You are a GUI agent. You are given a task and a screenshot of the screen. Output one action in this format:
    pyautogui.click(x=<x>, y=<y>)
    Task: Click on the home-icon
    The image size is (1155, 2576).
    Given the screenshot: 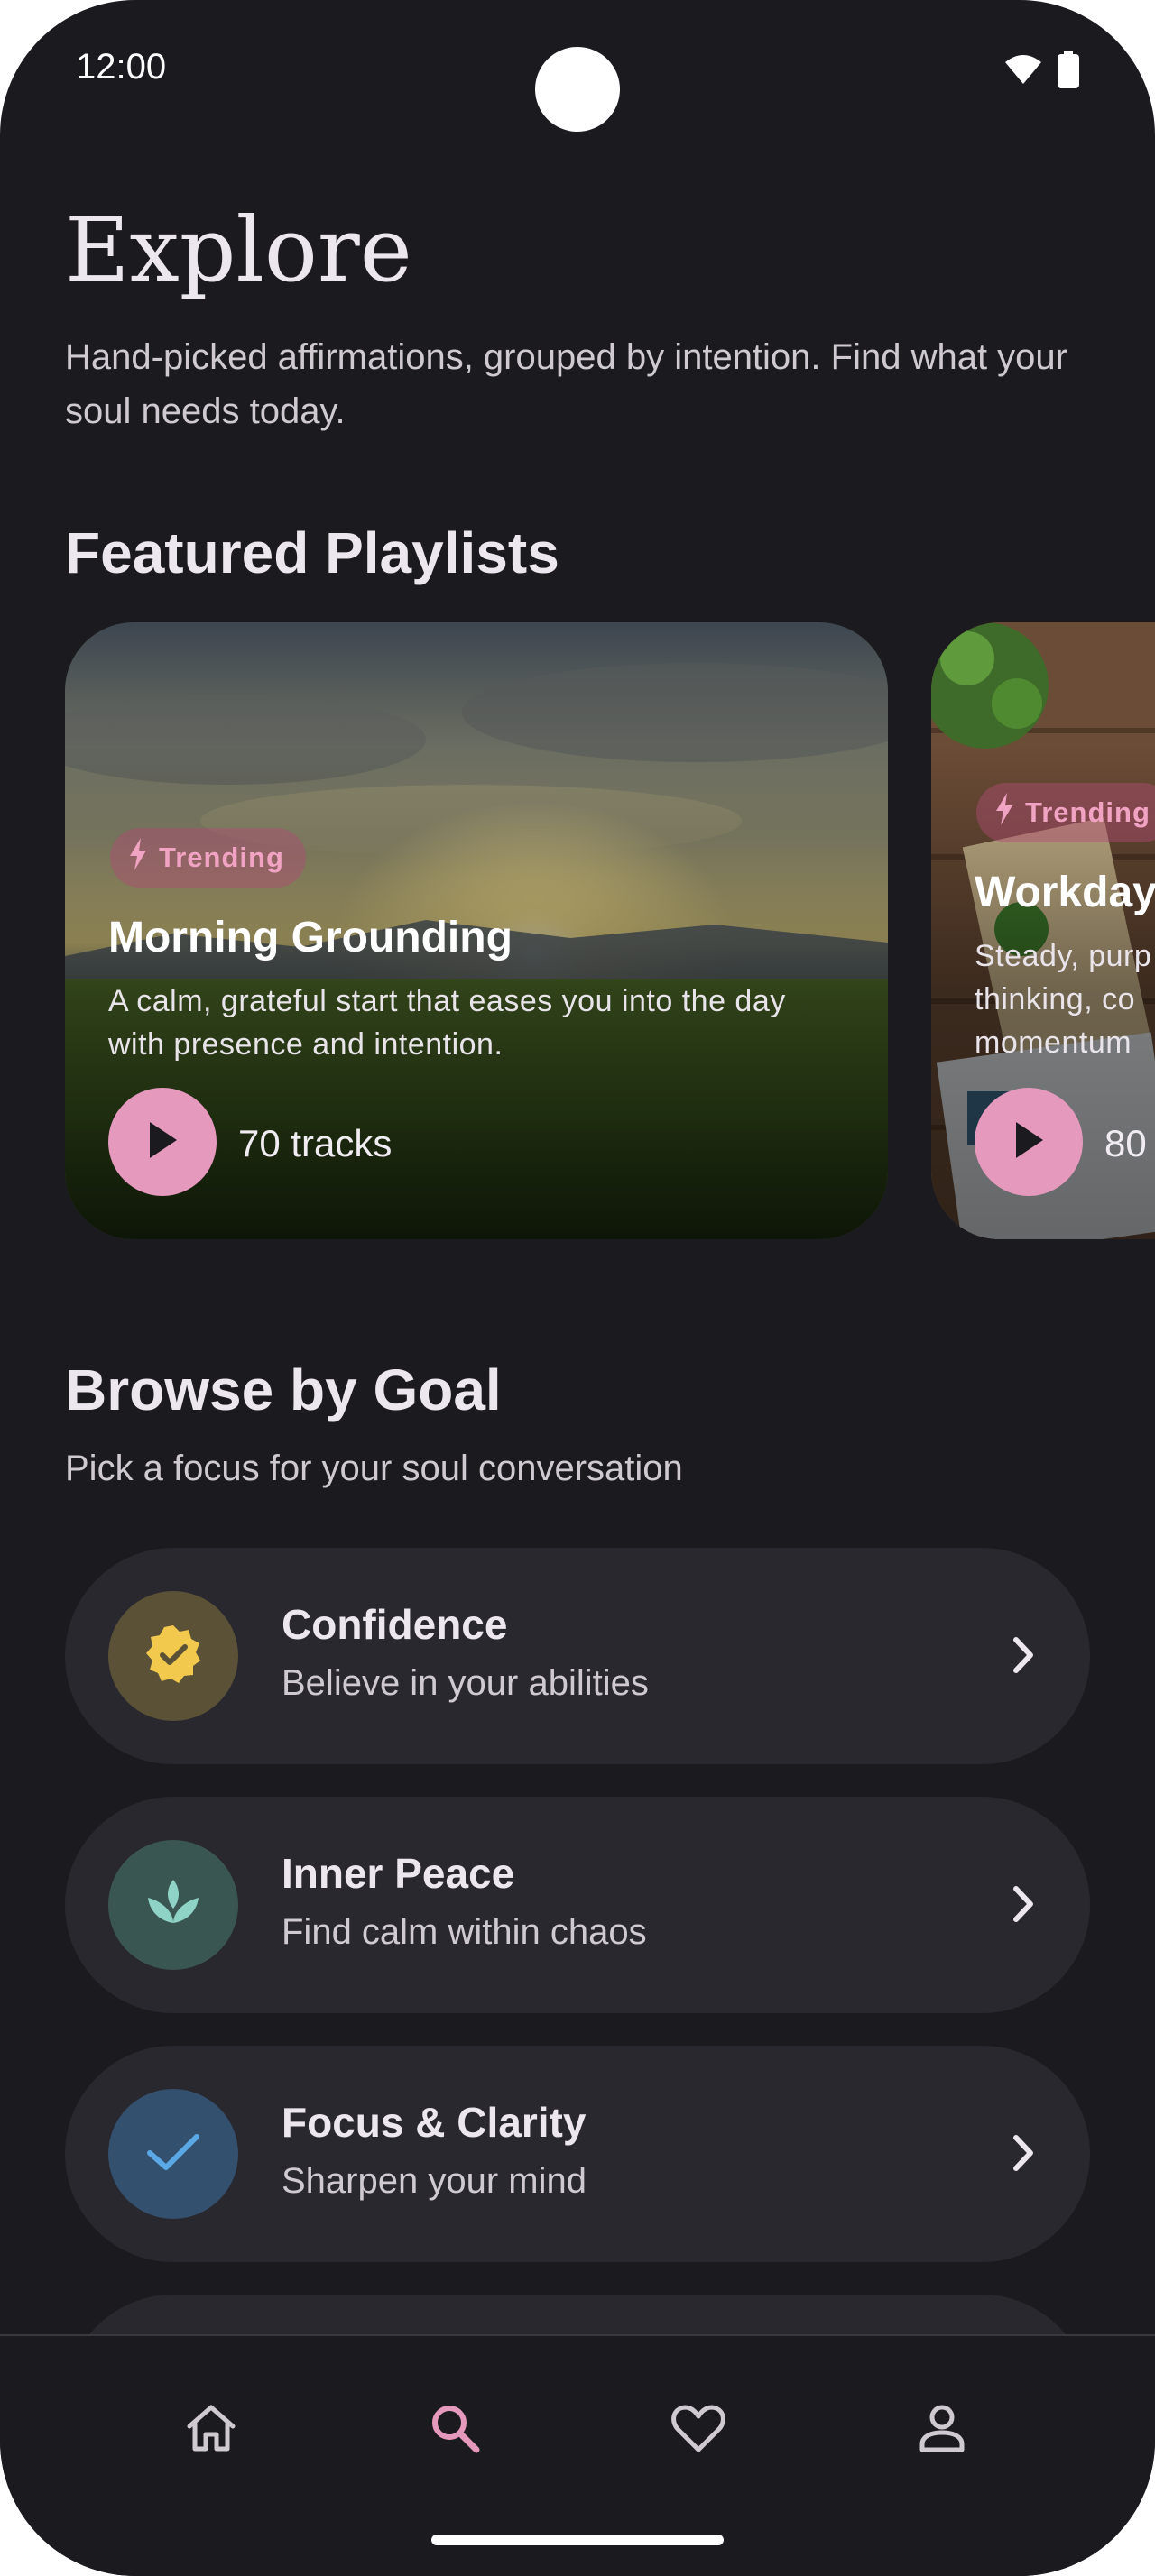 What is the action you would take?
    pyautogui.click(x=211, y=2431)
    